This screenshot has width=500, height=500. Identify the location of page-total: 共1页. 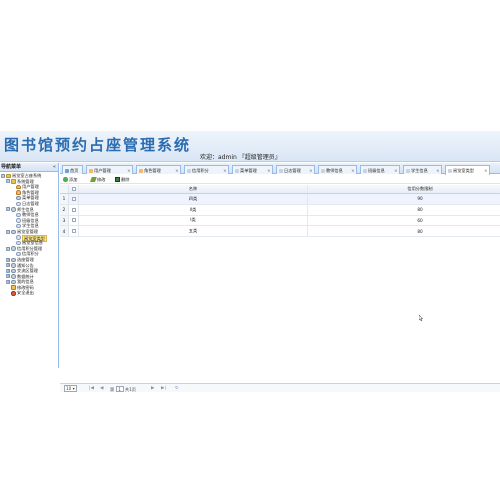
(130, 389).